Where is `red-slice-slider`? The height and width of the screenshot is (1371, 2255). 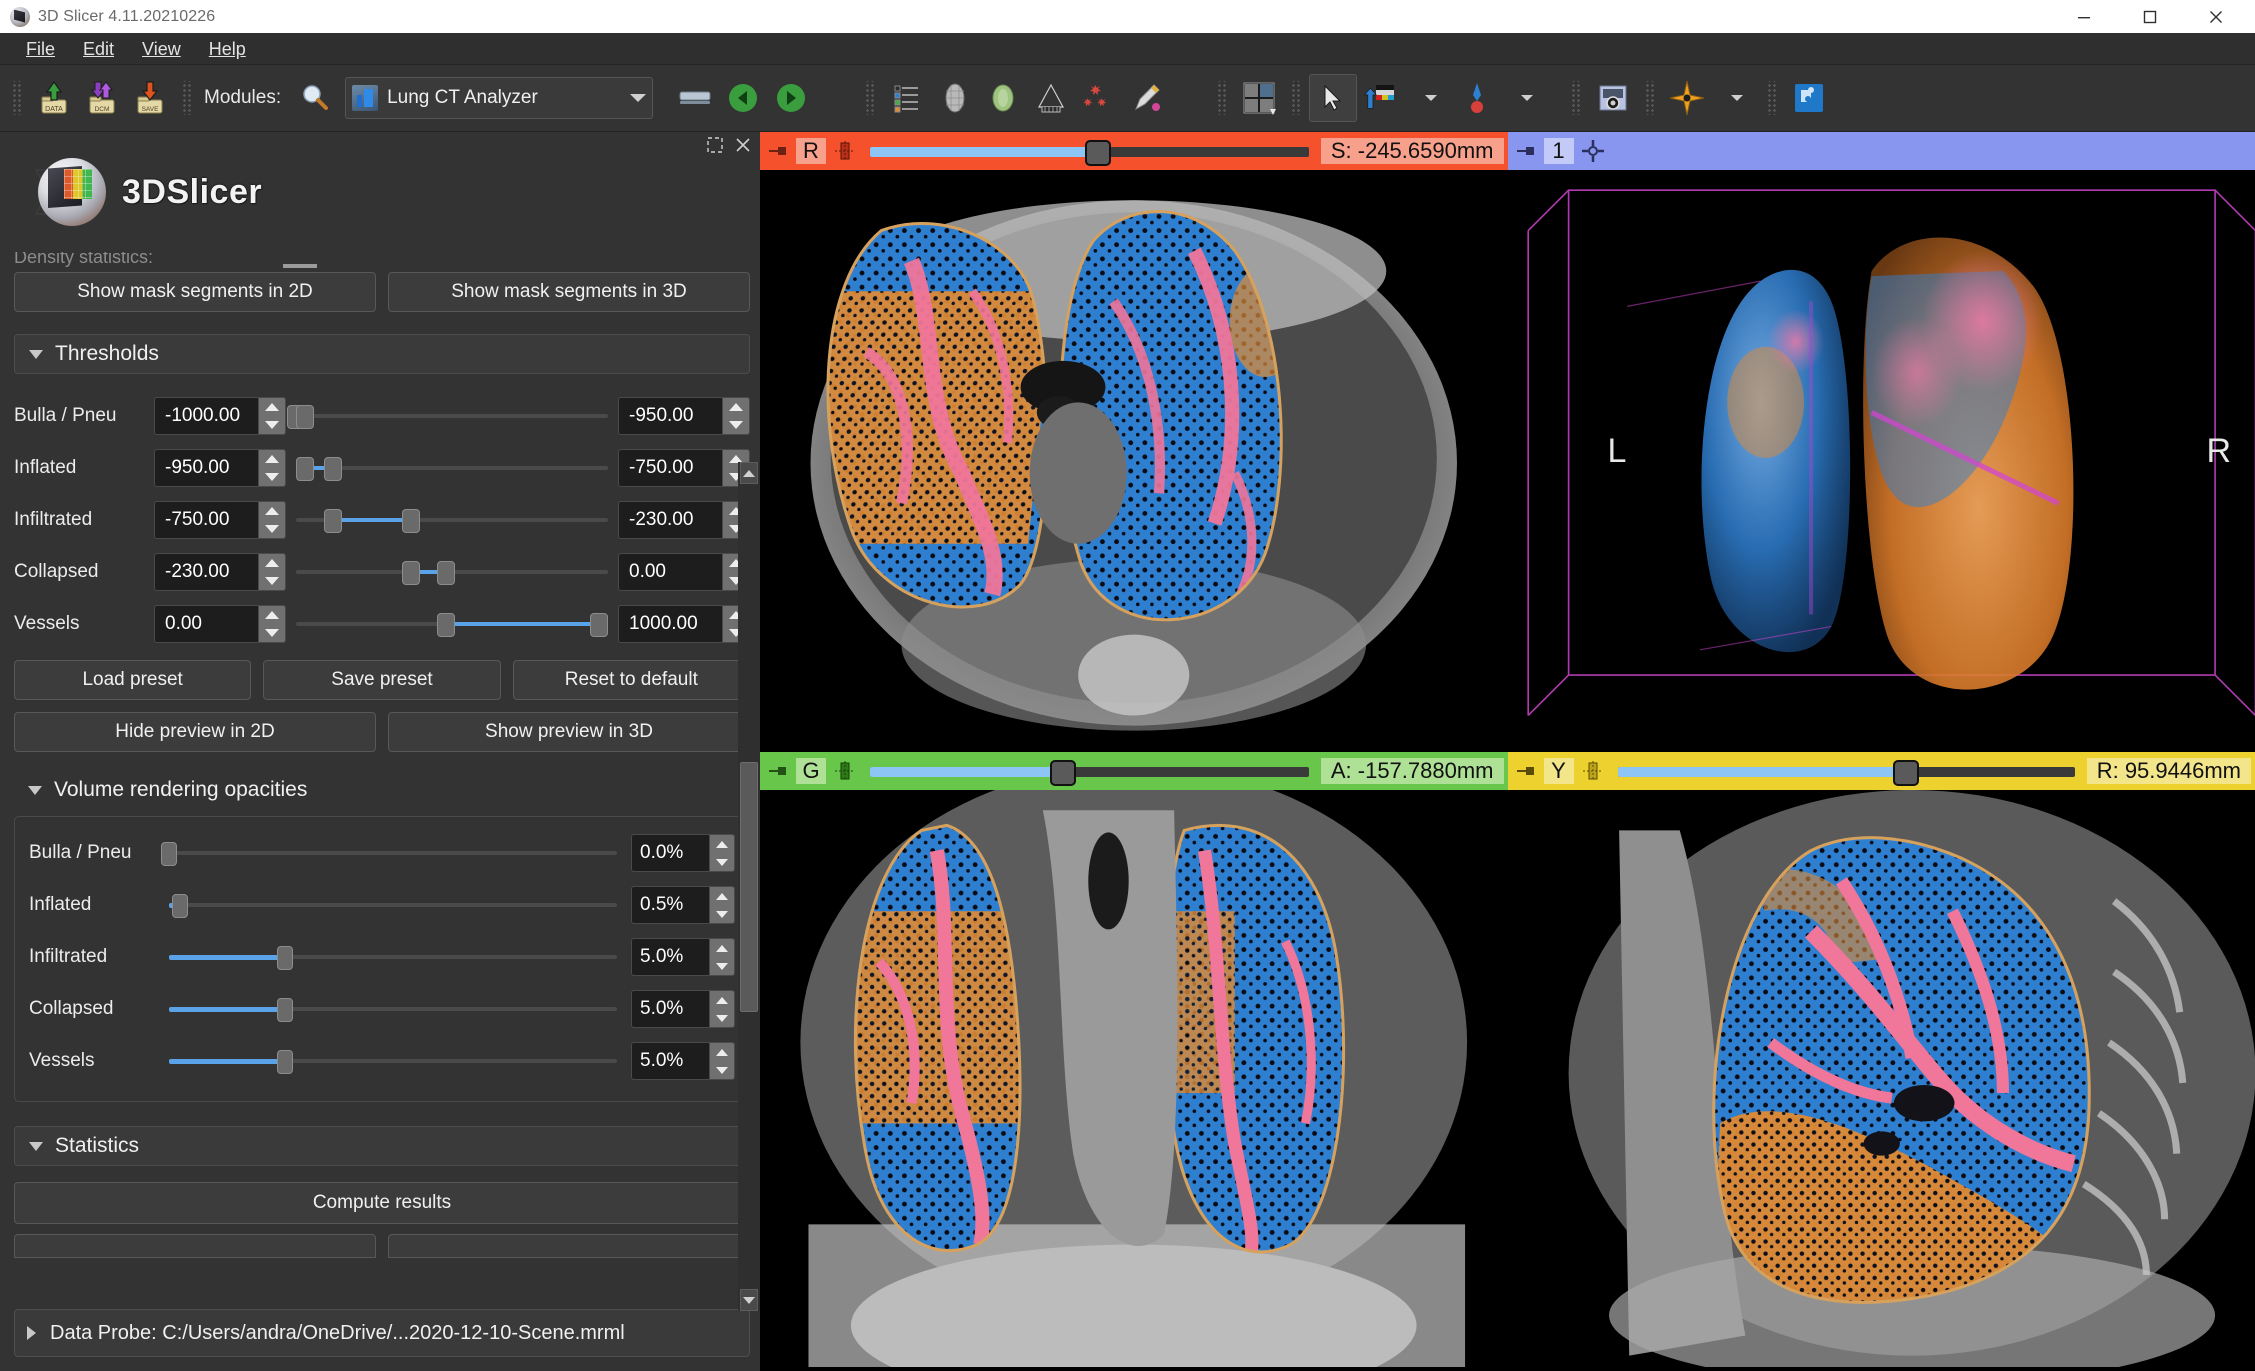
red-slice-slider is located at coordinates (1089, 152).